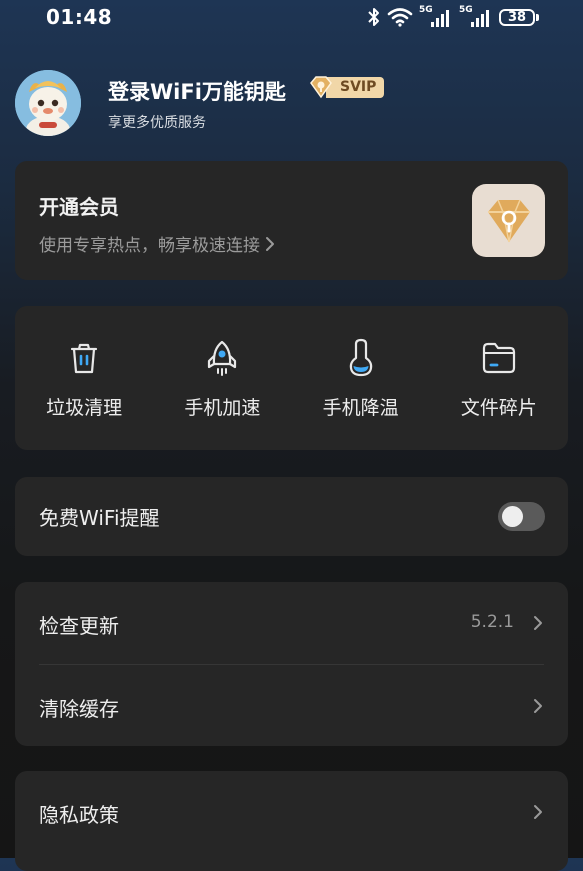 The width and height of the screenshot is (583, 871). Describe the element at coordinates (79, 17) in the screenshot. I see `status-time: 01:48` at that location.